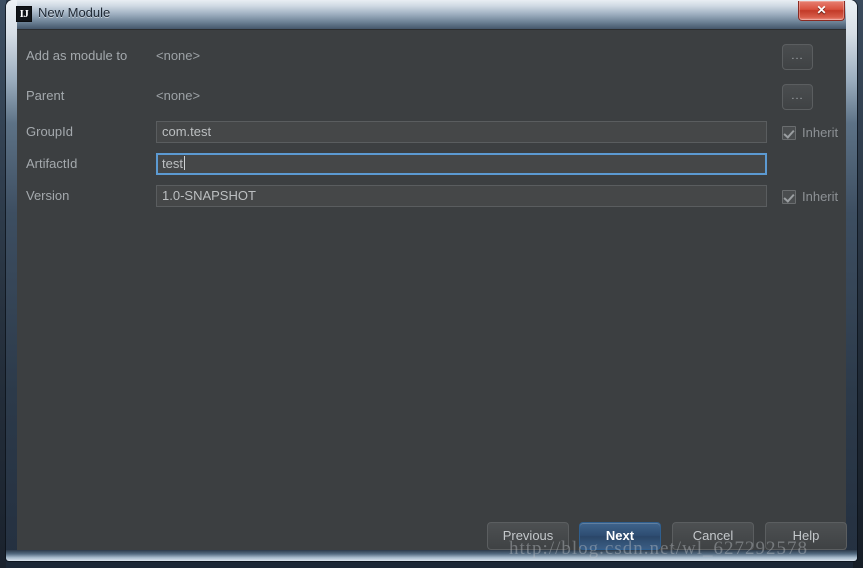 The width and height of the screenshot is (863, 568). What do you see at coordinates (49, 131) in the screenshot?
I see `label-groupid: GroupId` at bounding box center [49, 131].